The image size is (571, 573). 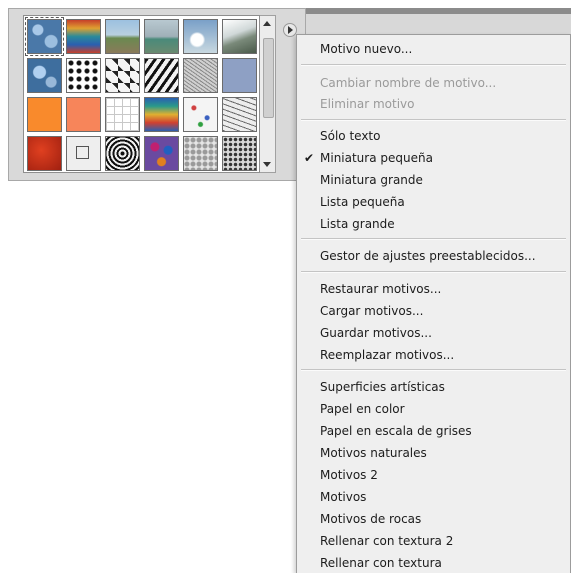 I want to click on pattern-grid, so click(x=141, y=94).